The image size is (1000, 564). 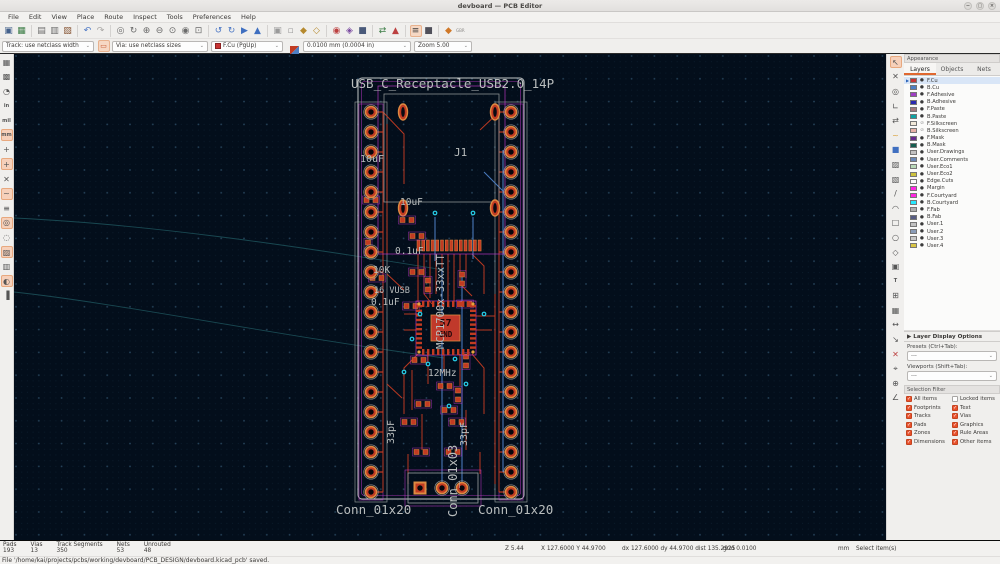 I want to click on track-display-mode-icon: ≡, so click(x=7, y=208).